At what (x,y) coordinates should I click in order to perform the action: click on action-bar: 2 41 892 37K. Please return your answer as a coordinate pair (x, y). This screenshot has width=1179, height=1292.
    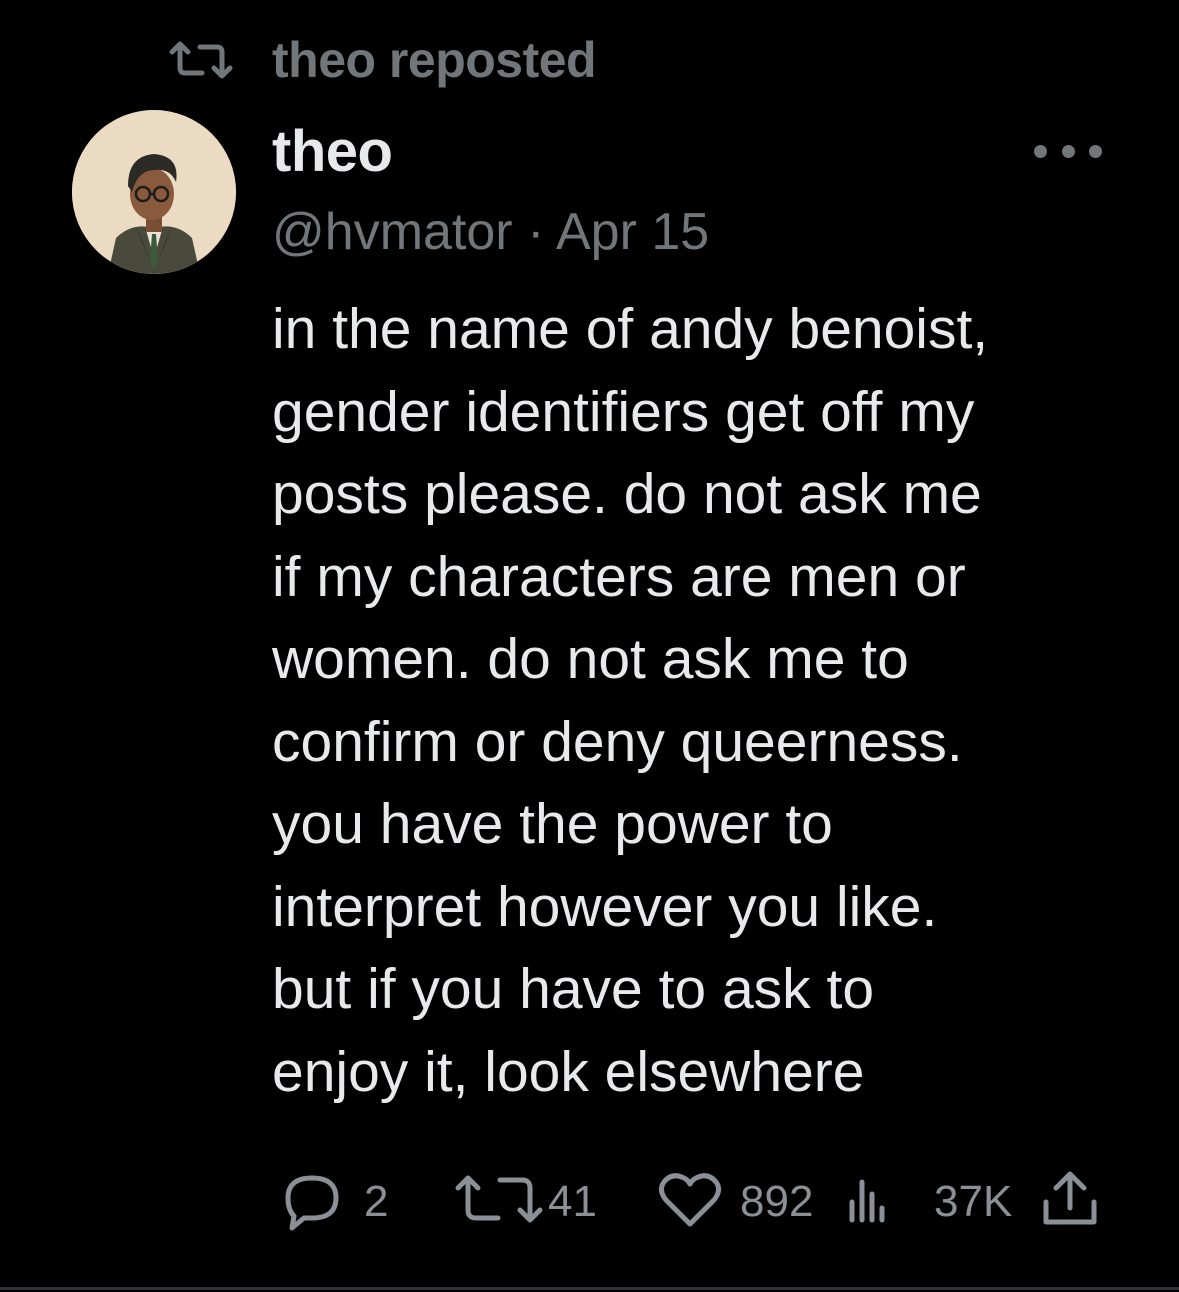
    Looking at the image, I should click on (589, 1202).